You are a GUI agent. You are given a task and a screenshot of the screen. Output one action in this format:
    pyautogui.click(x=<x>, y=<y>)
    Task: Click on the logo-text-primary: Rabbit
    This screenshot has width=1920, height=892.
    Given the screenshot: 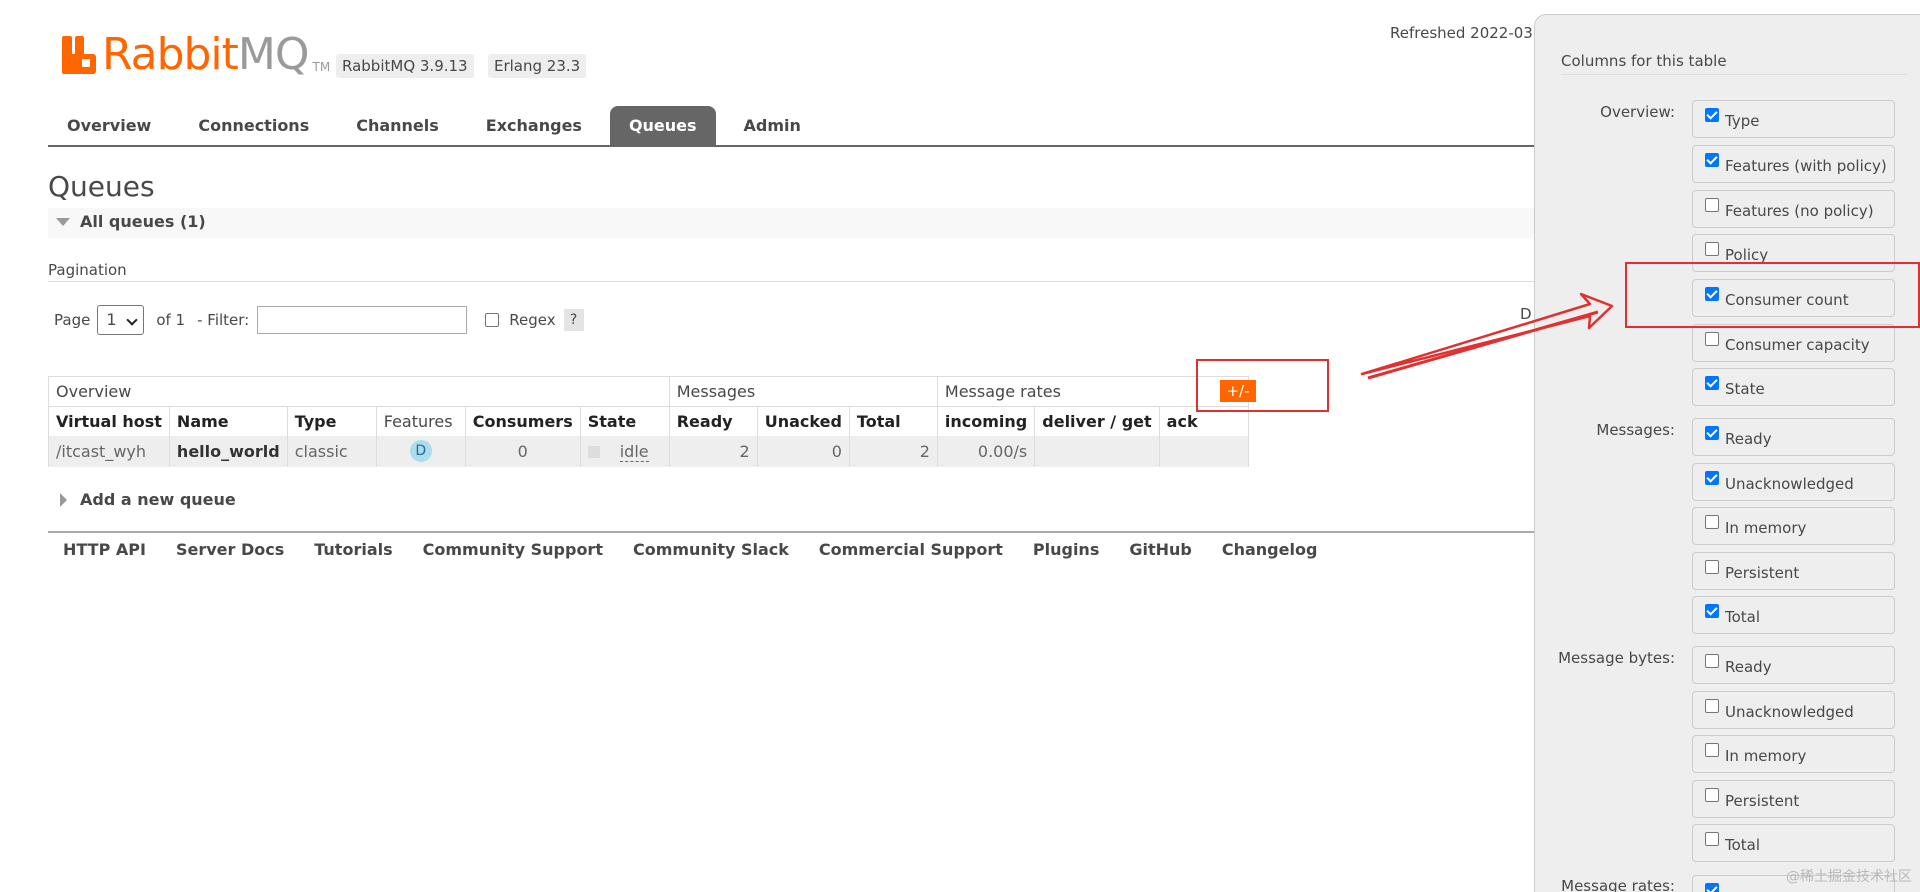 What is the action you would take?
    pyautogui.click(x=170, y=54)
    